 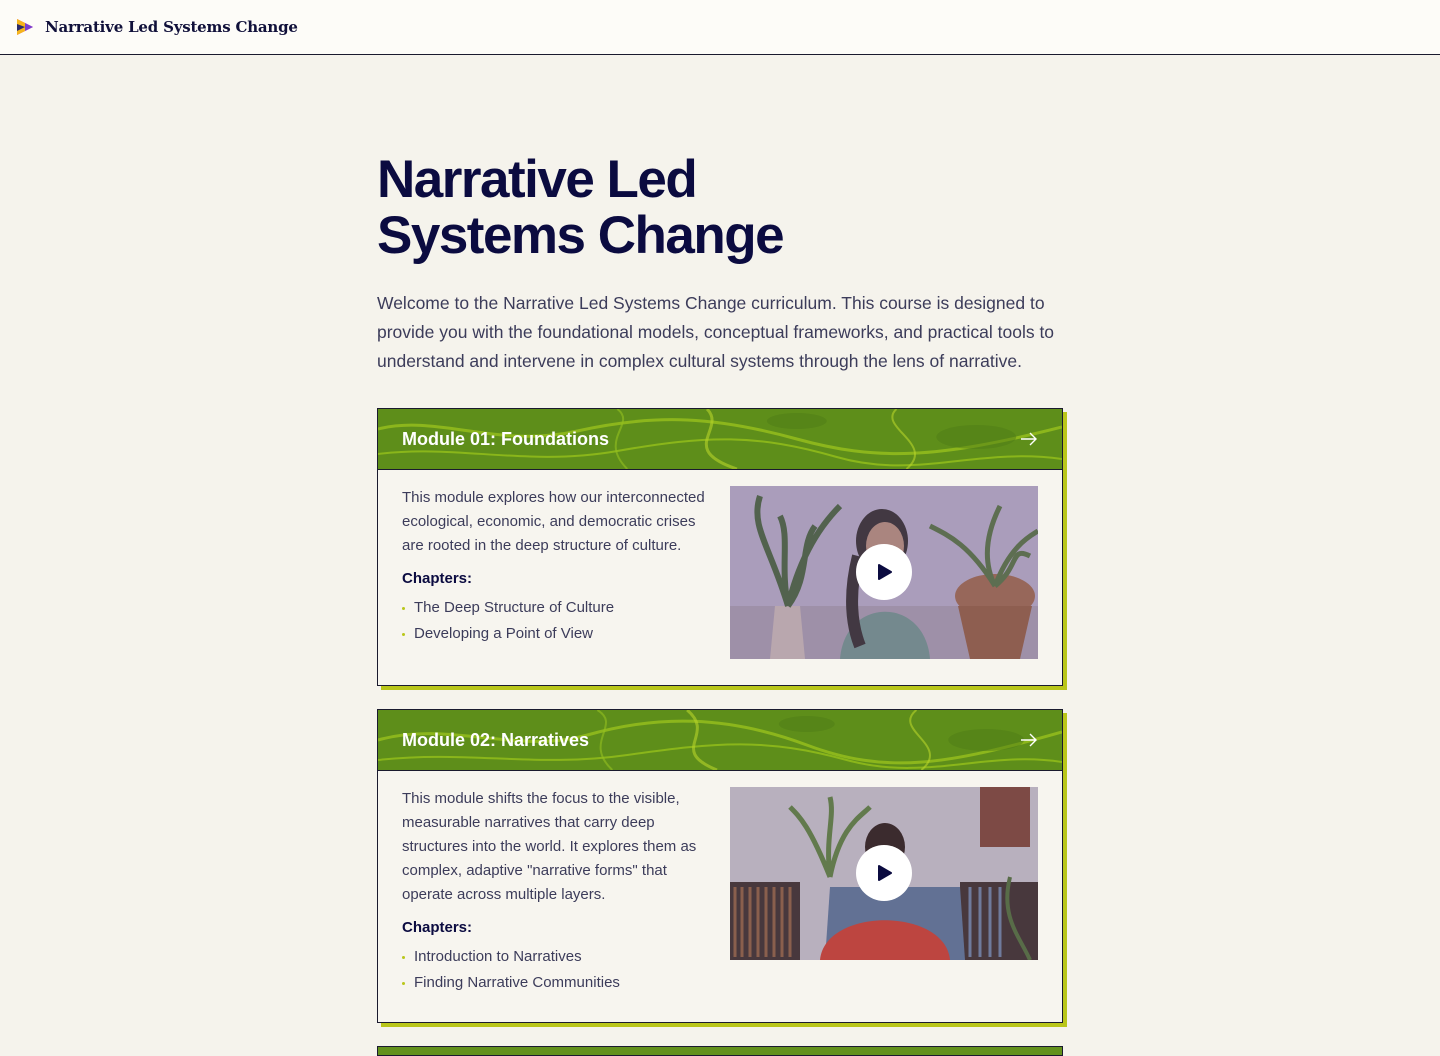 I want to click on chapter-item: Introduction to Narratives, so click(x=554, y=957).